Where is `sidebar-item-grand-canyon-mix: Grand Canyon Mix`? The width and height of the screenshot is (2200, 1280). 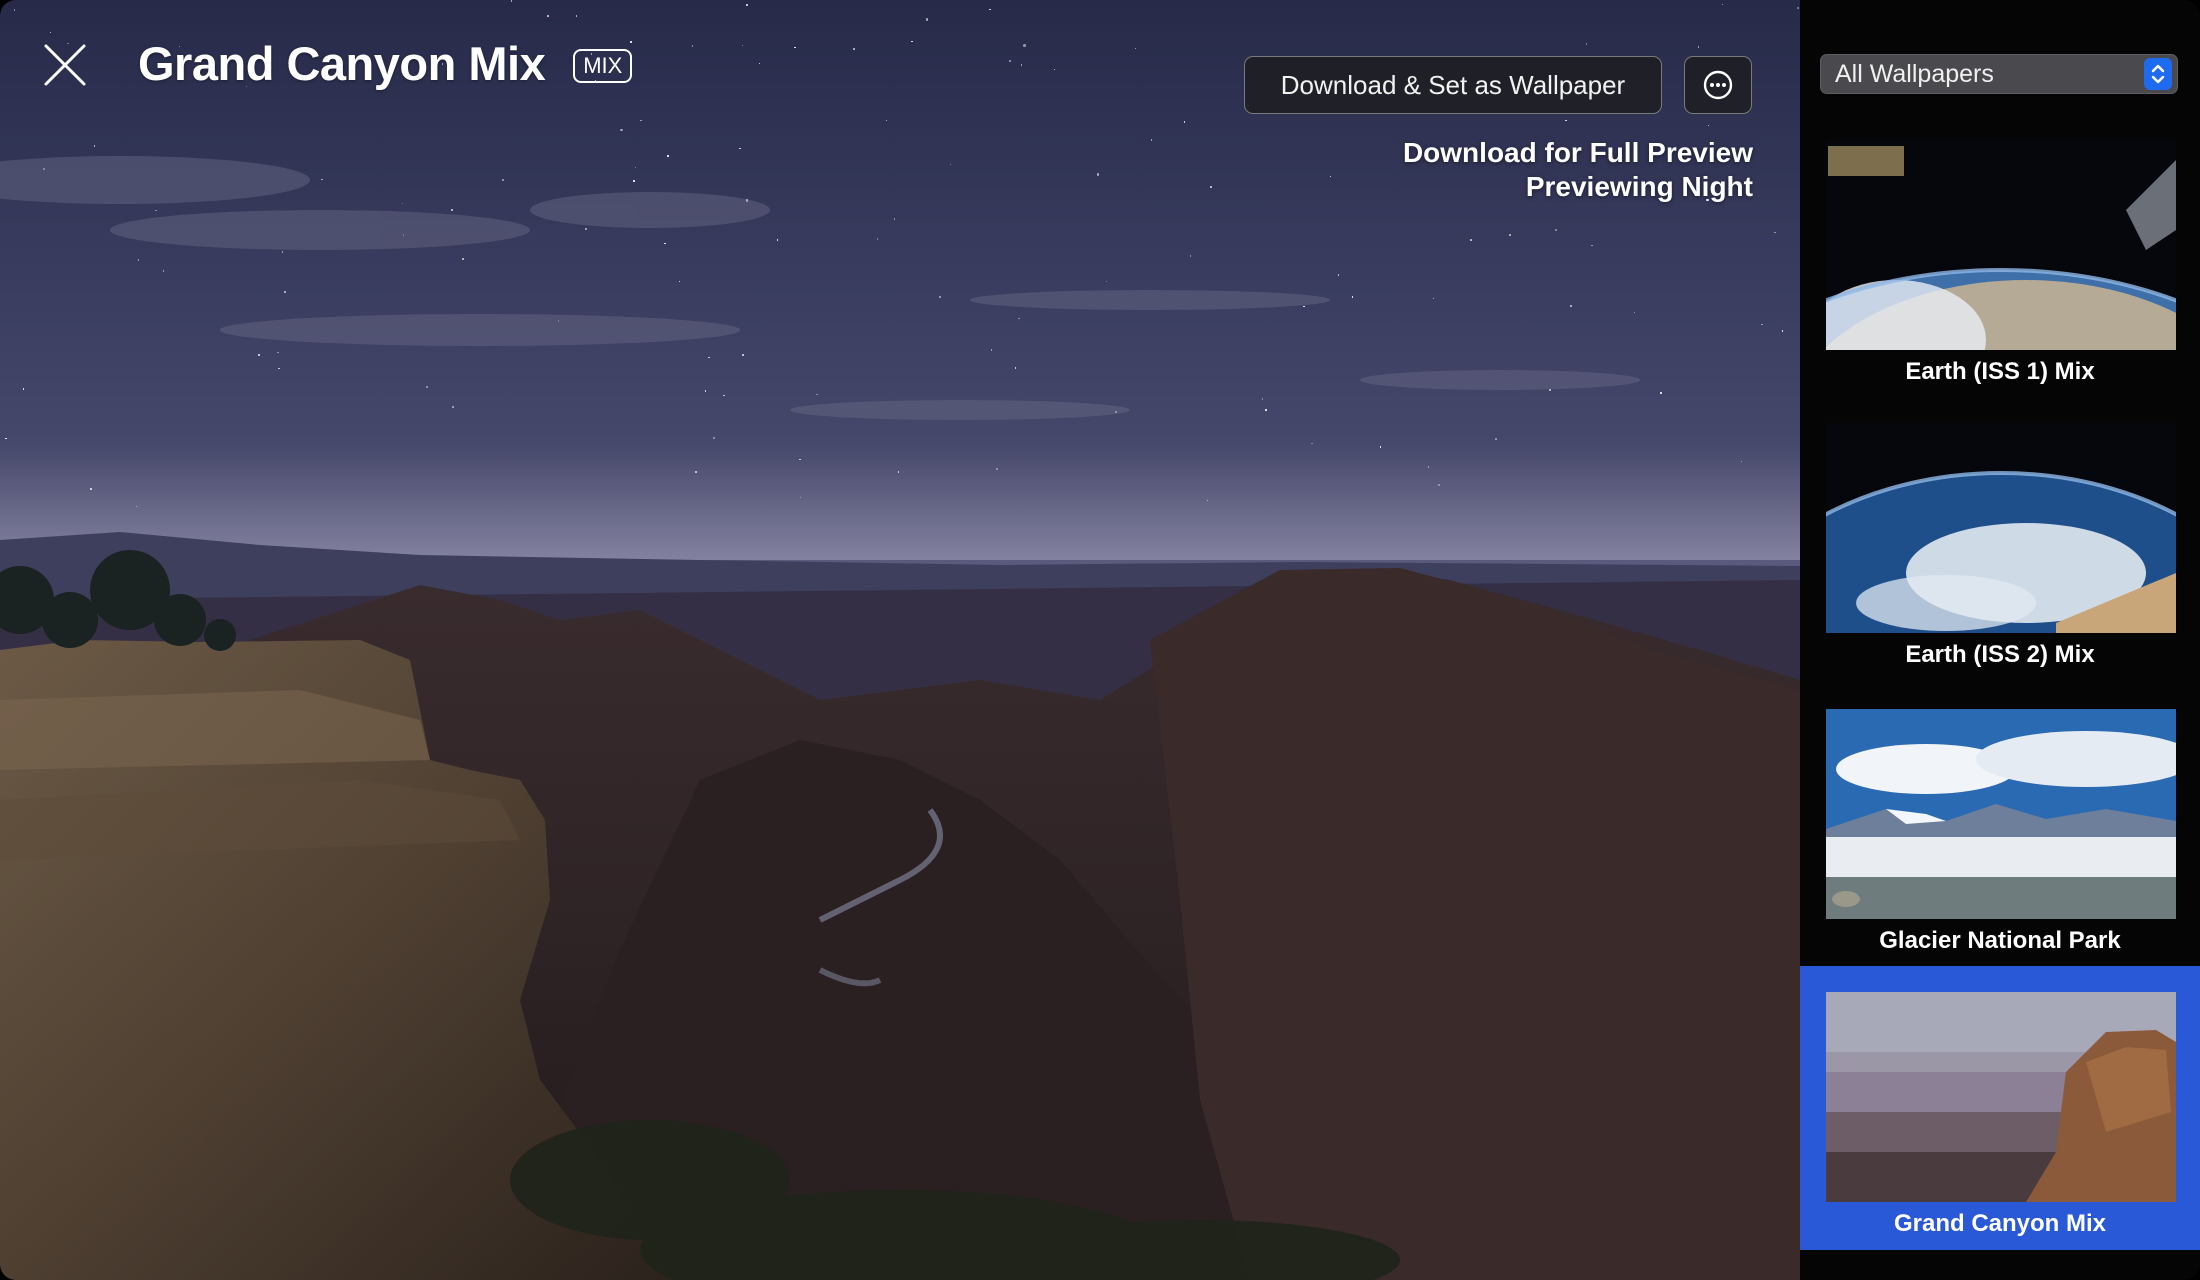
sidebar-item-grand-canyon-mix: Grand Canyon Mix is located at coordinates (2000, 1108).